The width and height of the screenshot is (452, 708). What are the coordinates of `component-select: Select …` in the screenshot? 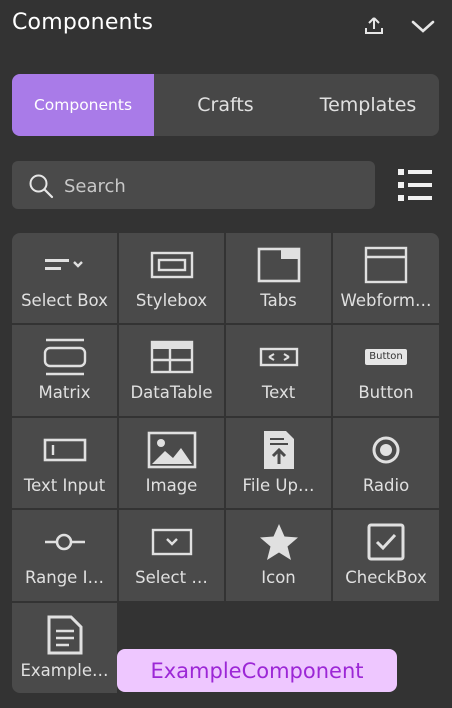 It's located at (171, 555).